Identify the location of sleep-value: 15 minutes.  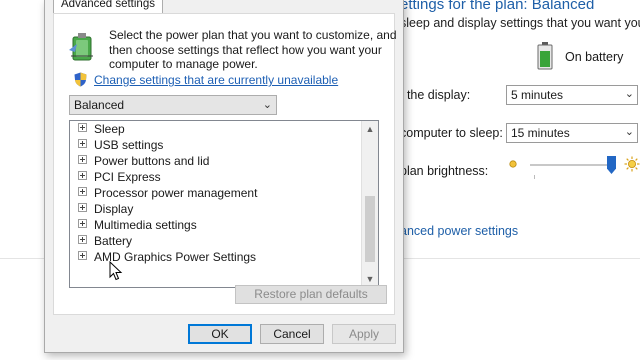
(540, 133).